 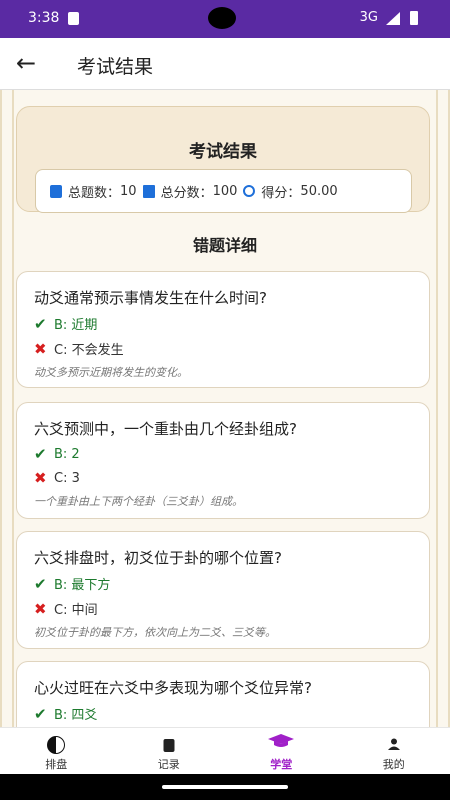 What do you see at coordinates (76, 325) in the screenshot?
I see `correct-answer-text: B: 近期` at bounding box center [76, 325].